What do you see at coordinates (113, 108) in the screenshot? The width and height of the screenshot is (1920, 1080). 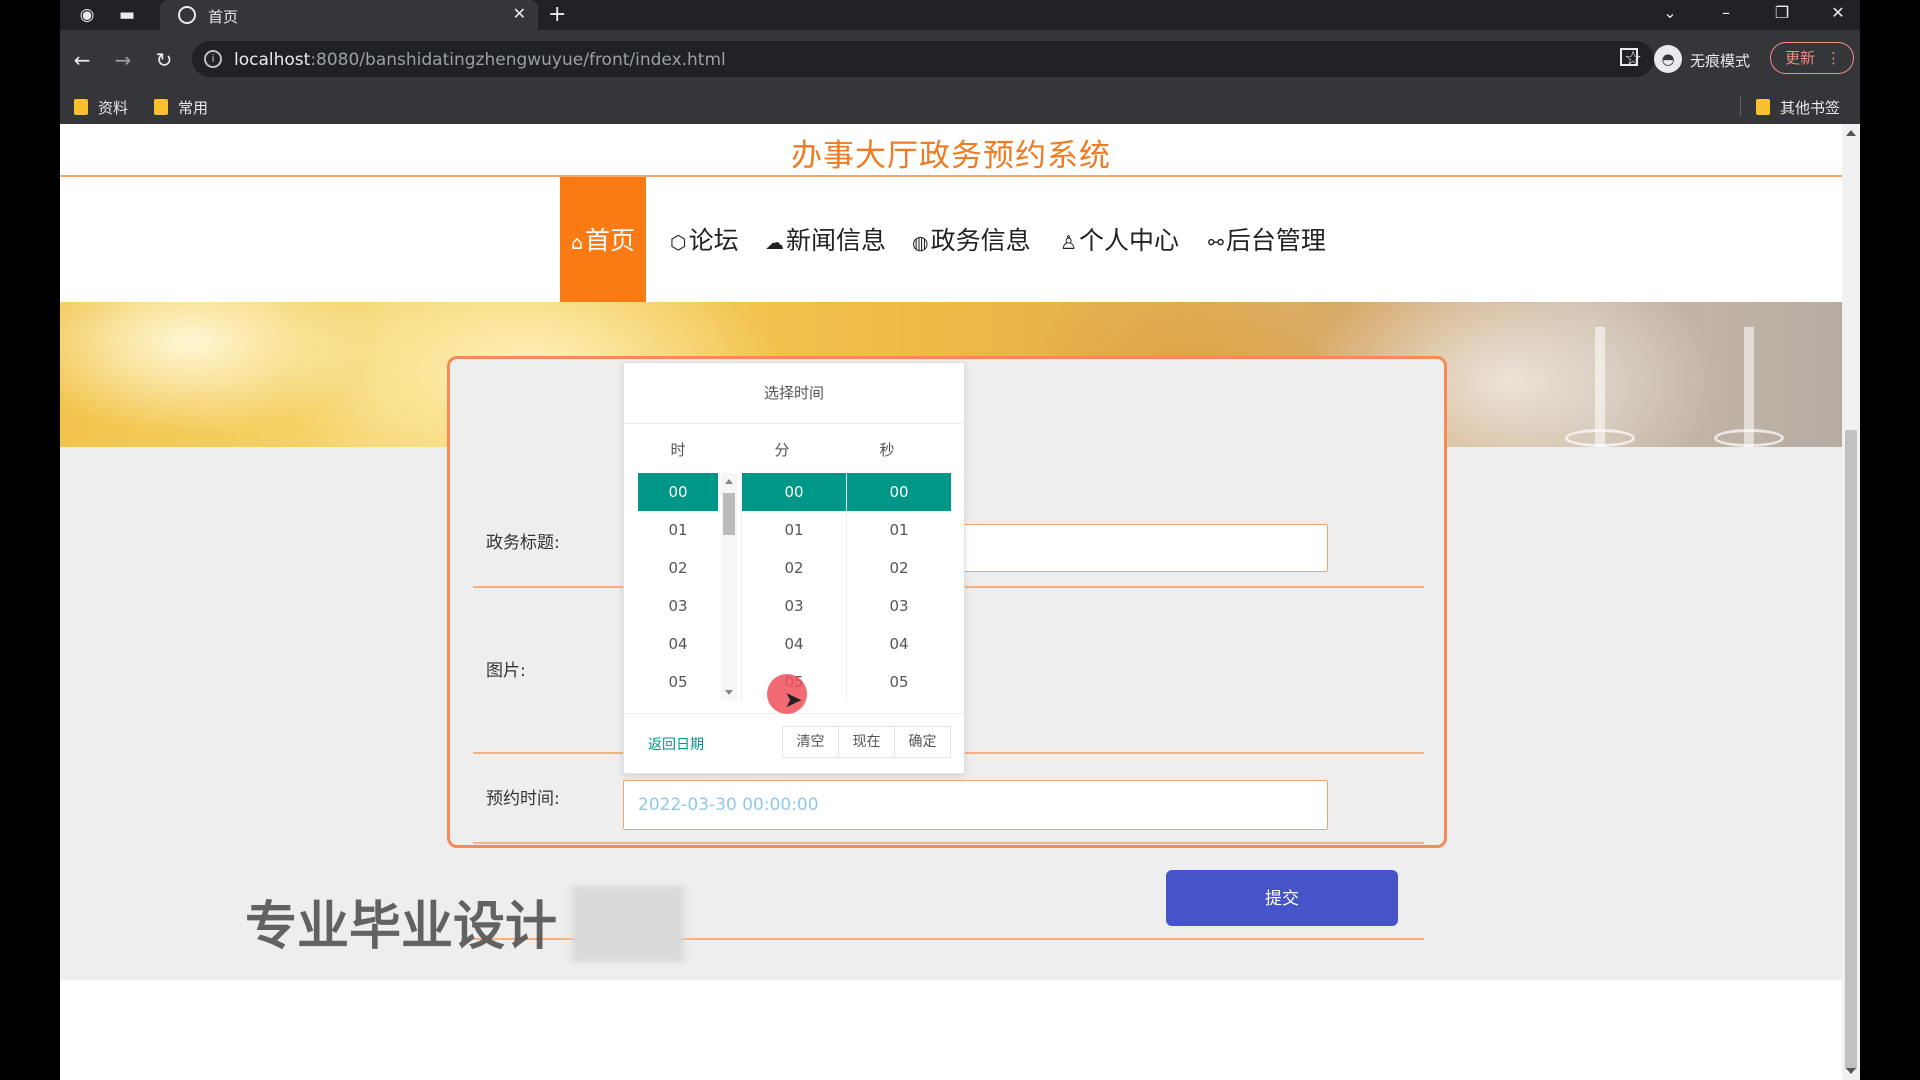 I see `bookmark-label: 资料` at bounding box center [113, 108].